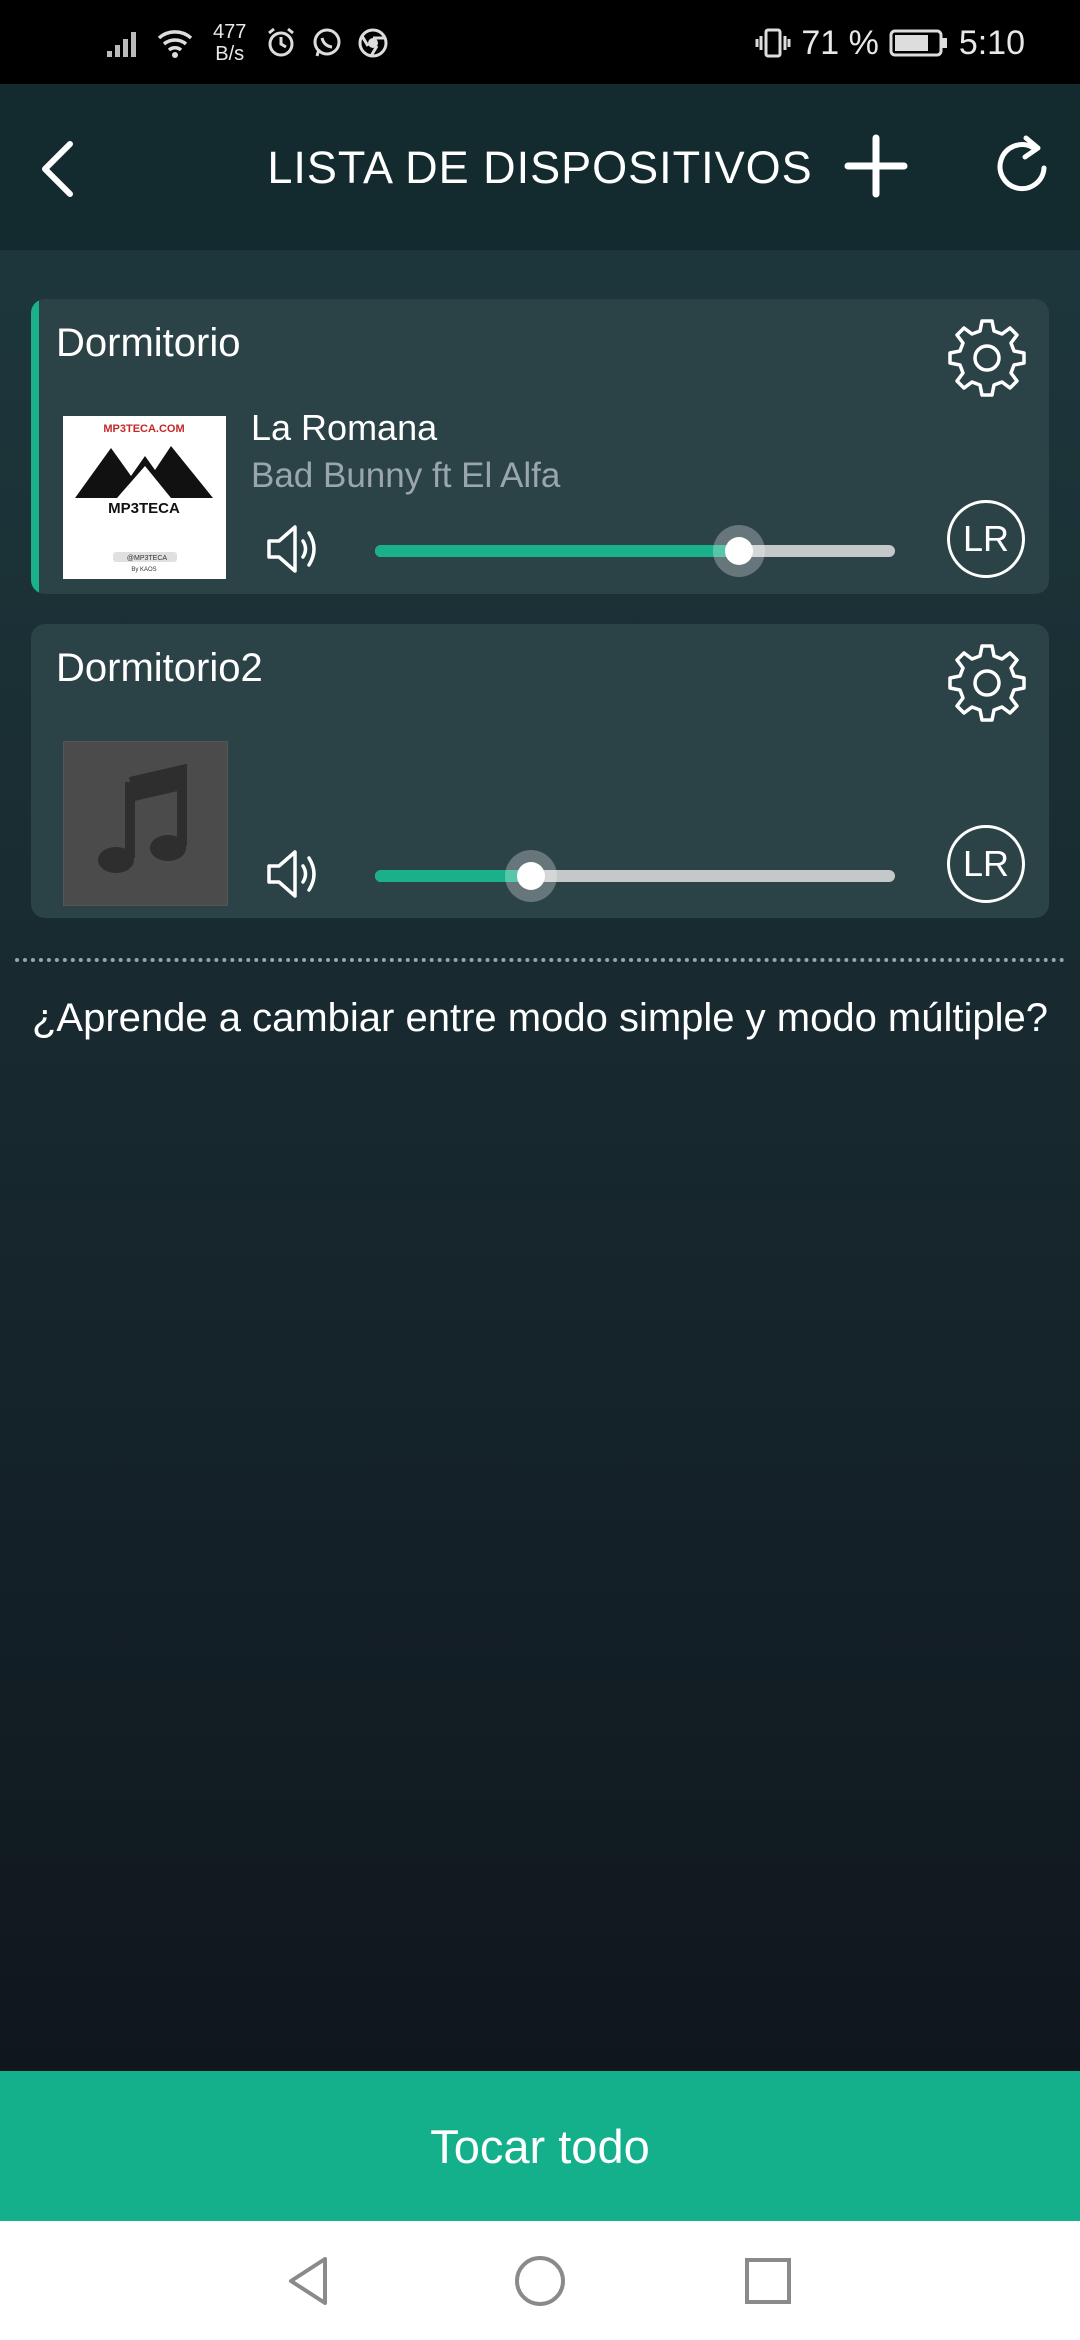  I want to click on triangle-back-icon, so click(308, 2281).